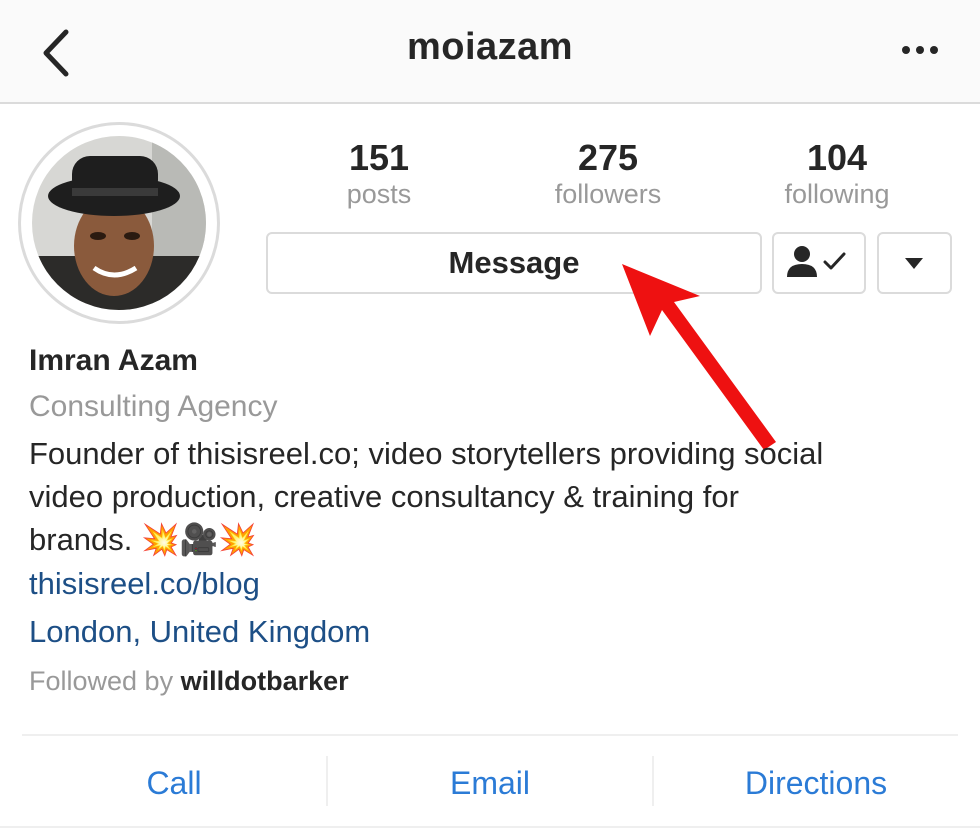 The height and width of the screenshot is (836, 980). What do you see at coordinates (199, 632) in the screenshot?
I see `location-link: London, United Kingdom` at bounding box center [199, 632].